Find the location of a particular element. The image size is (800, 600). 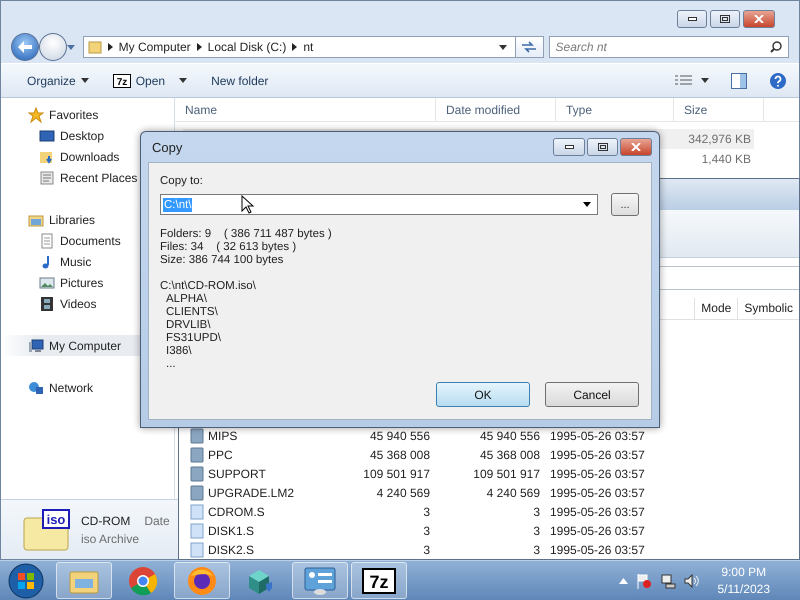

view-list-icon is located at coordinates (684, 81).